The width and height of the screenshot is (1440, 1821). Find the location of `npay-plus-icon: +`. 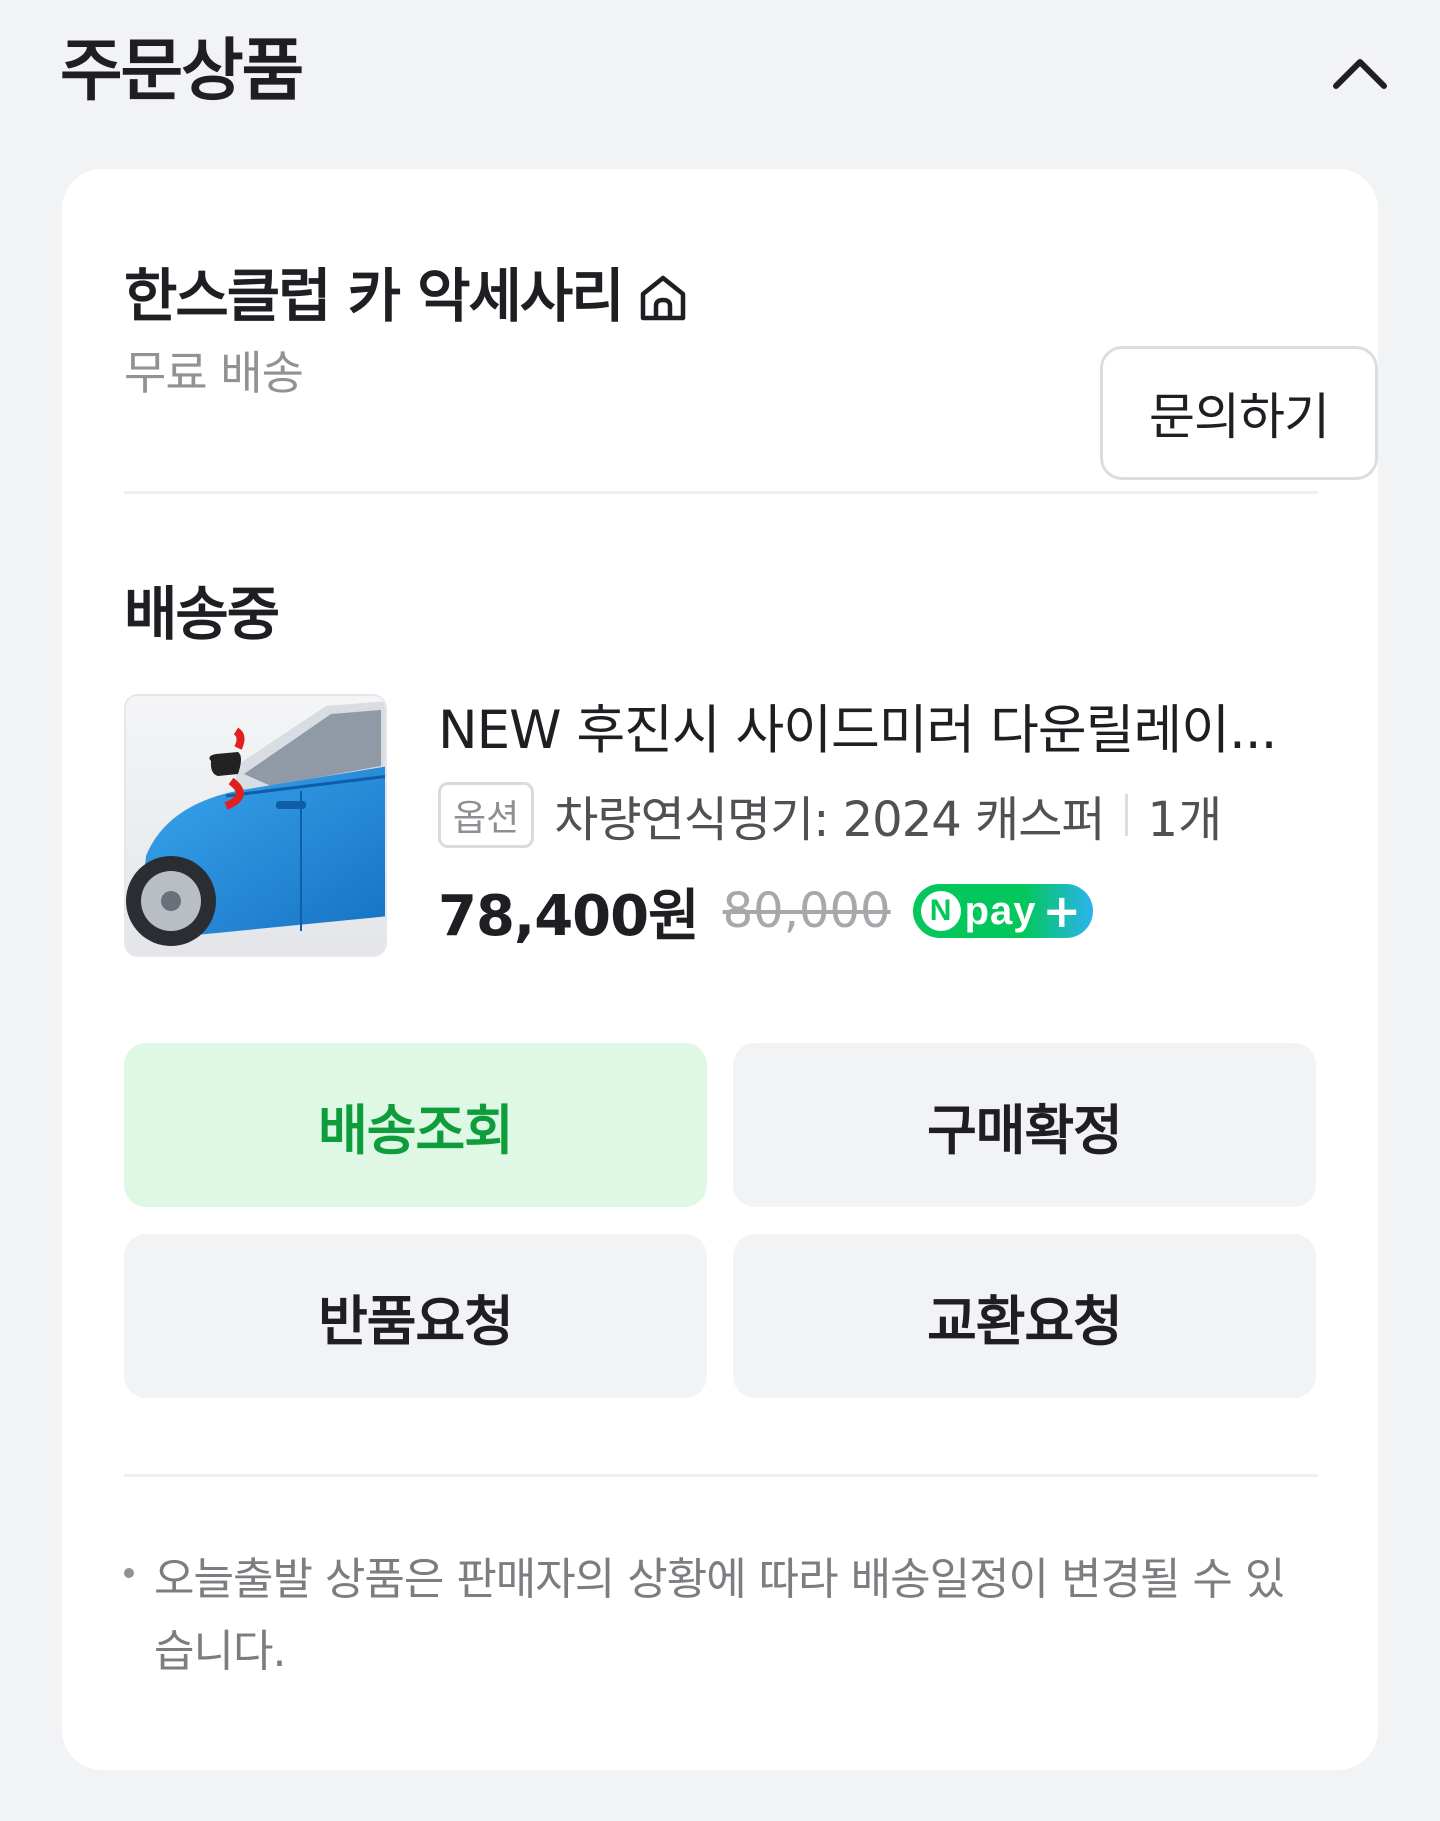

npay-plus-icon: + is located at coordinates (1062, 911).